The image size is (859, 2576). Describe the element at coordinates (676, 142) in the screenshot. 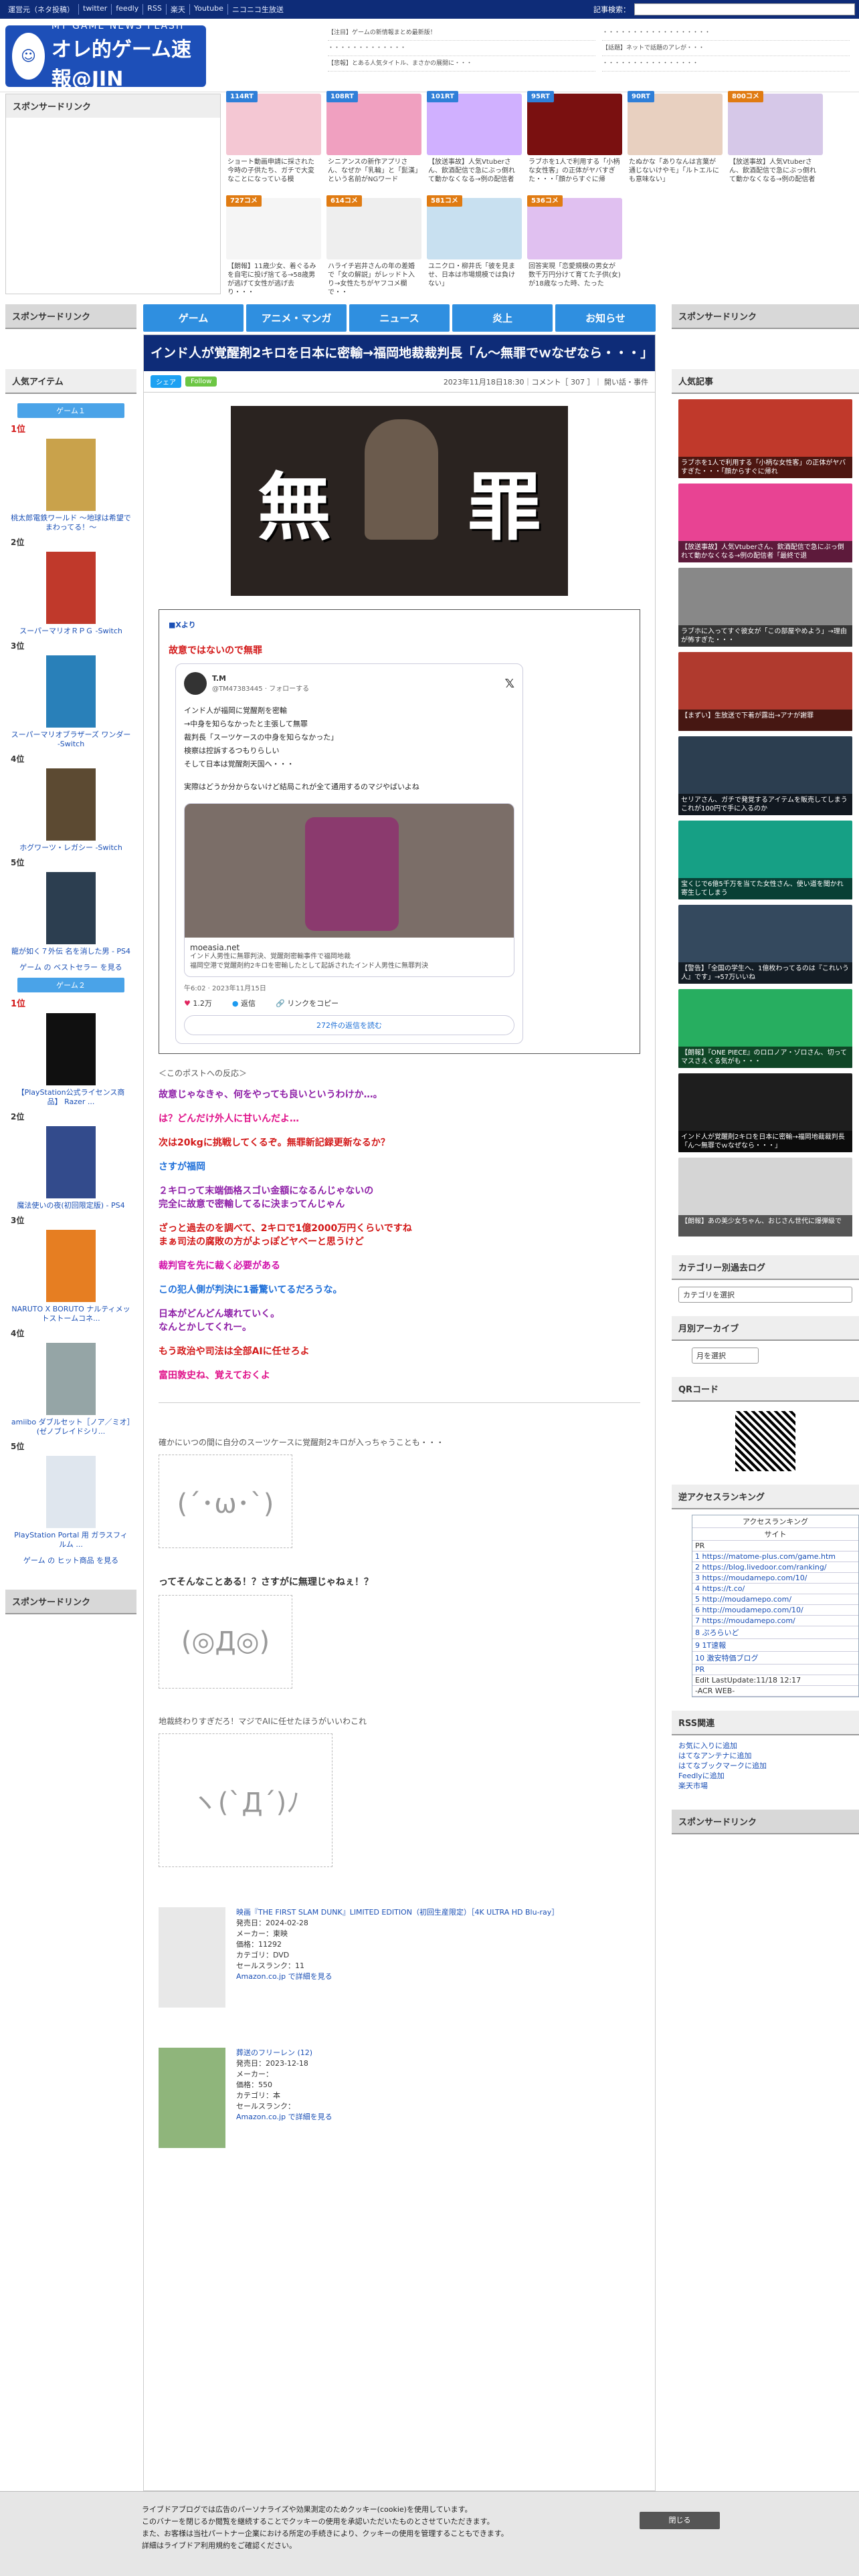

I see `trending-item: 90RT たぬかな「ありなんは言葉が通じないけやモ」「ルトエルにも意味ない」` at that location.